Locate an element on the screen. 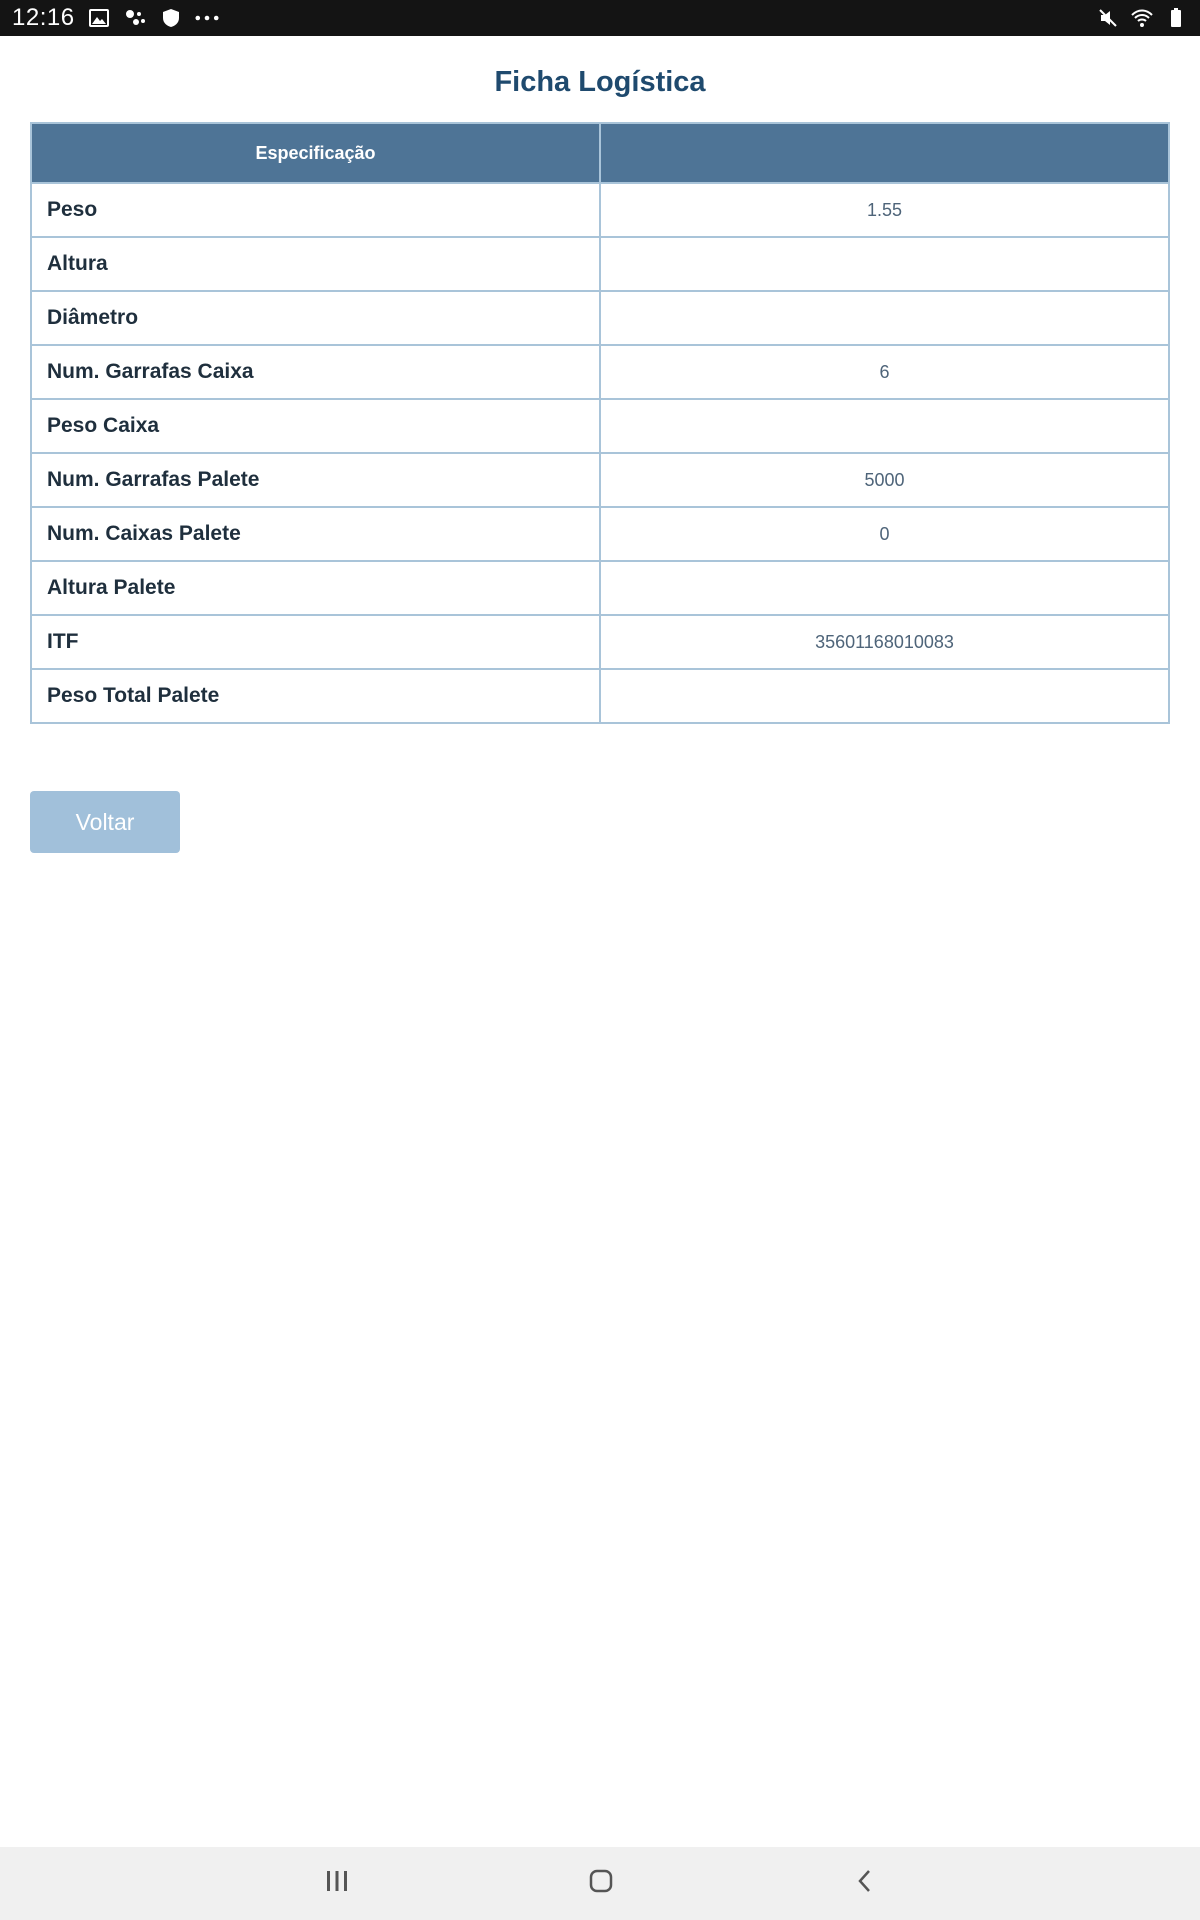 The image size is (1200, 1920). home-button is located at coordinates (601, 1883).